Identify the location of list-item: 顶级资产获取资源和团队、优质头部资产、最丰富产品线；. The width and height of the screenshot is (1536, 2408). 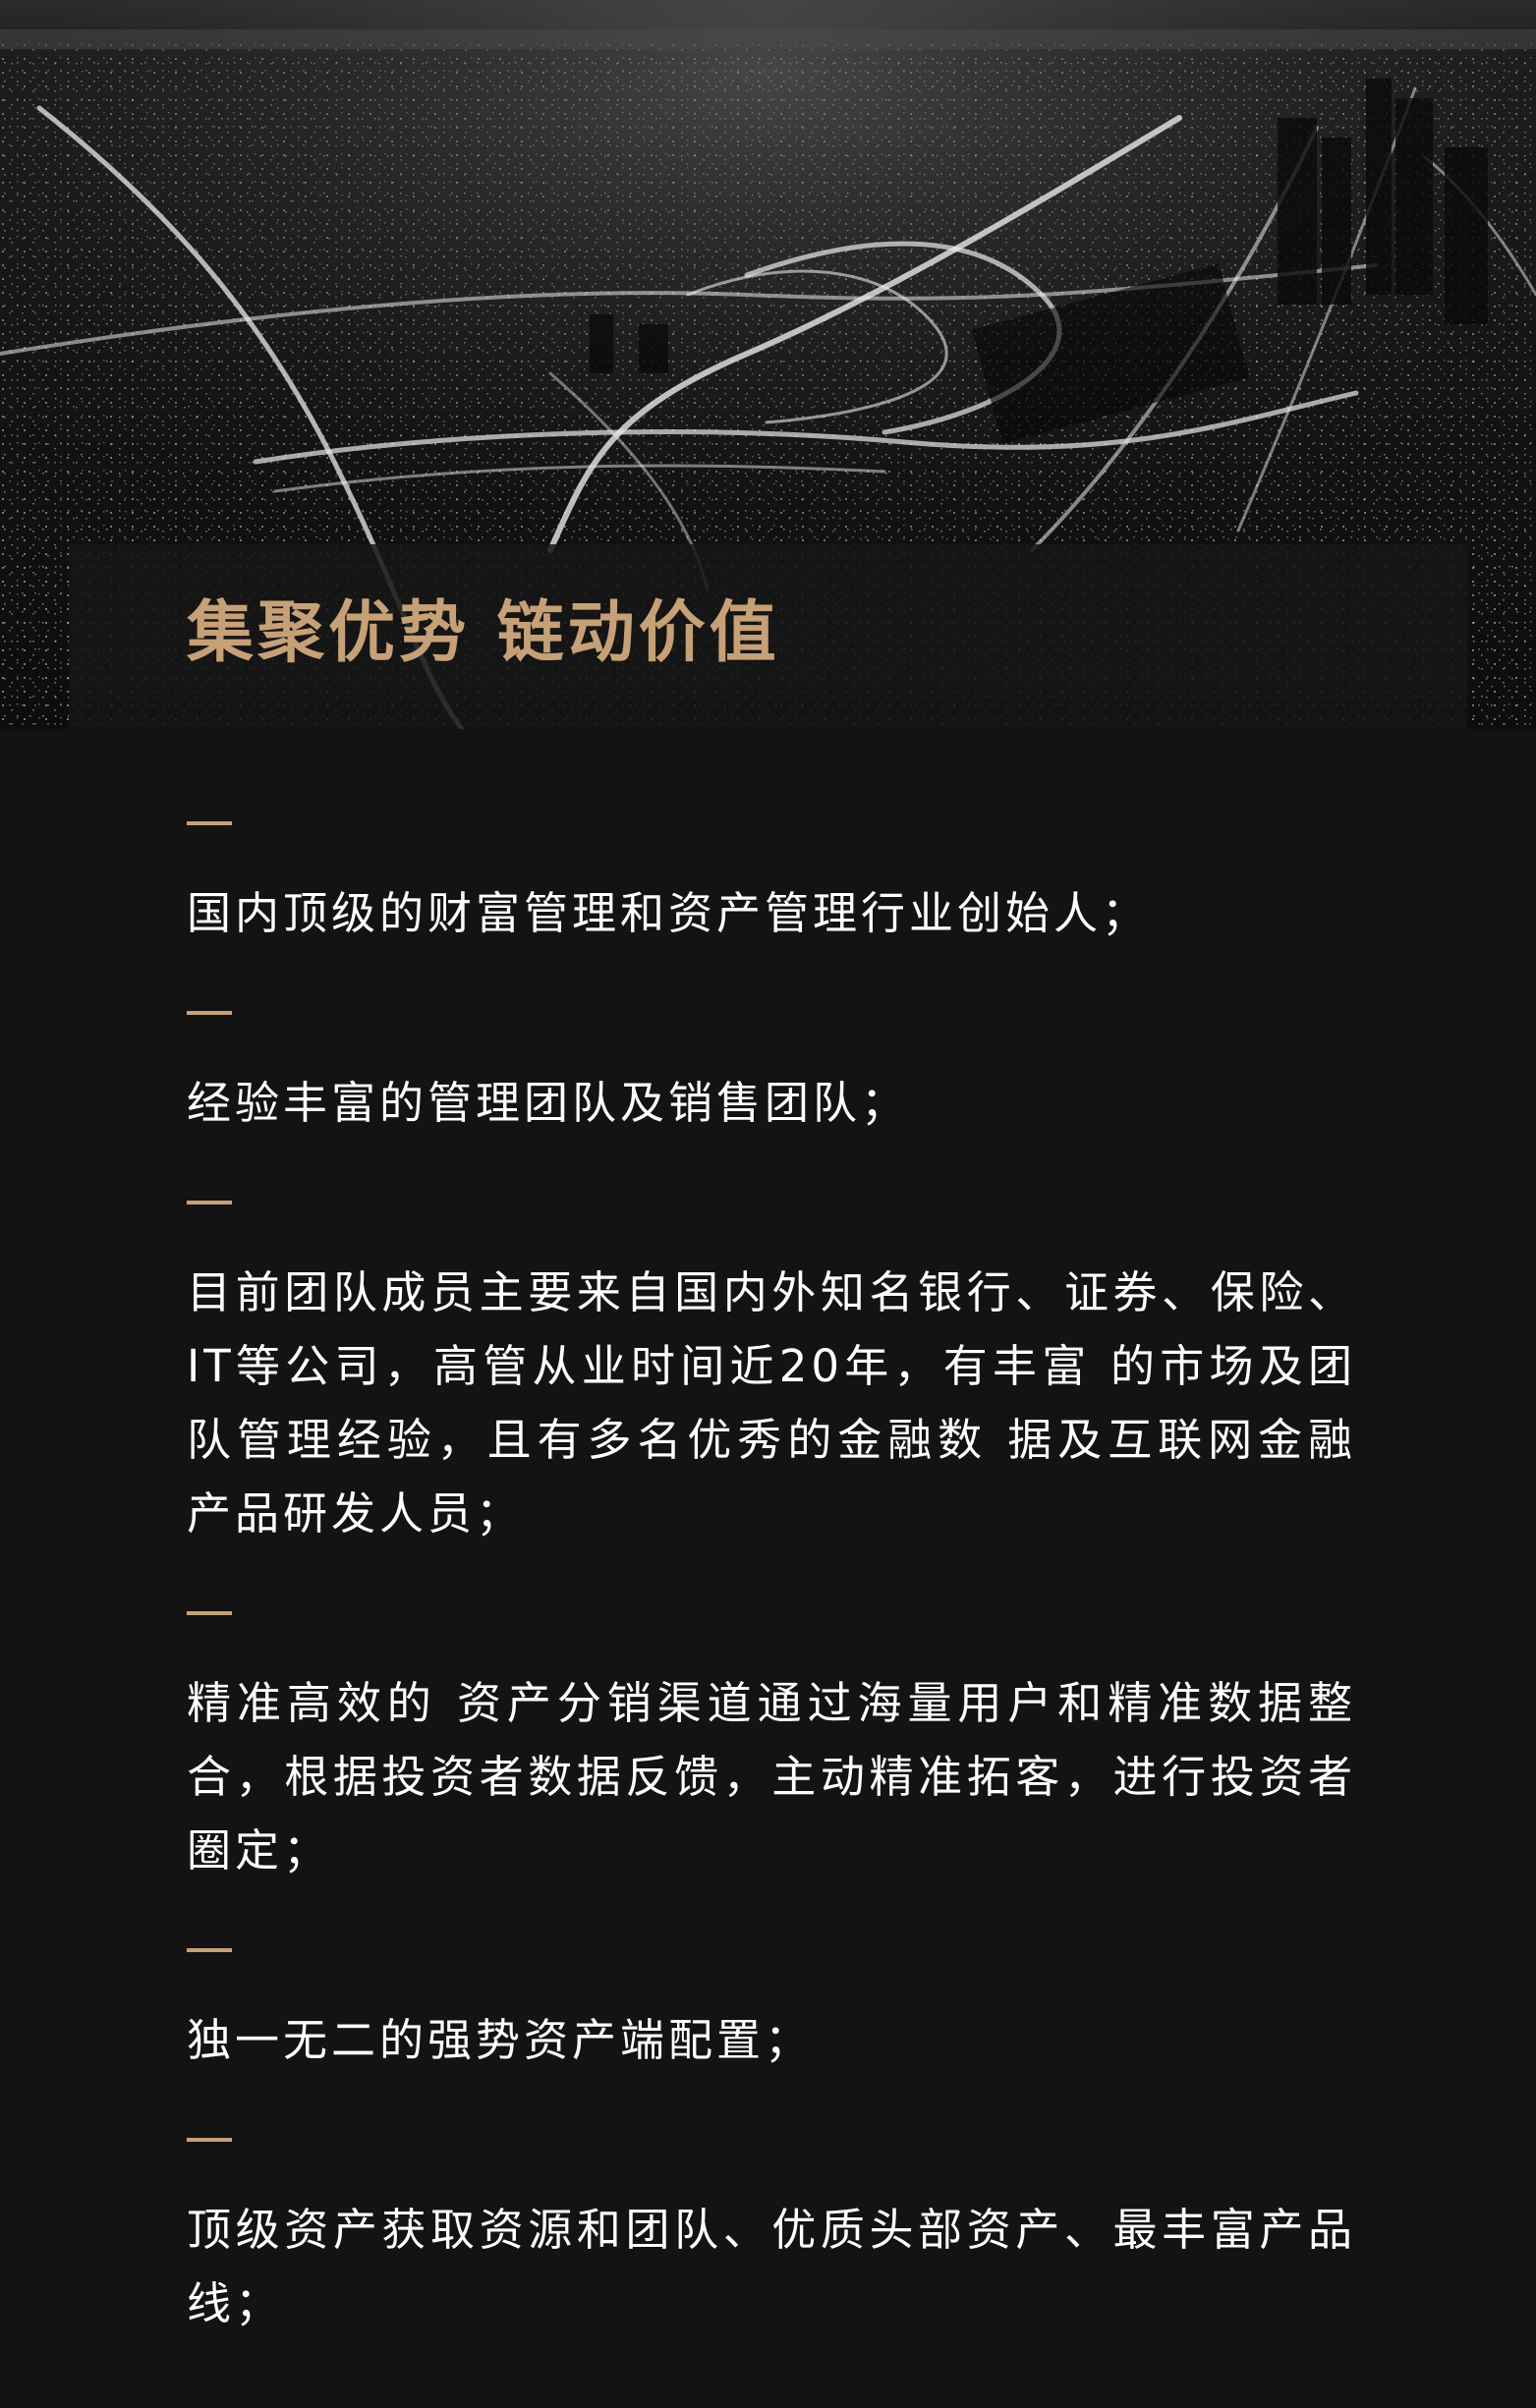
(771, 2208).